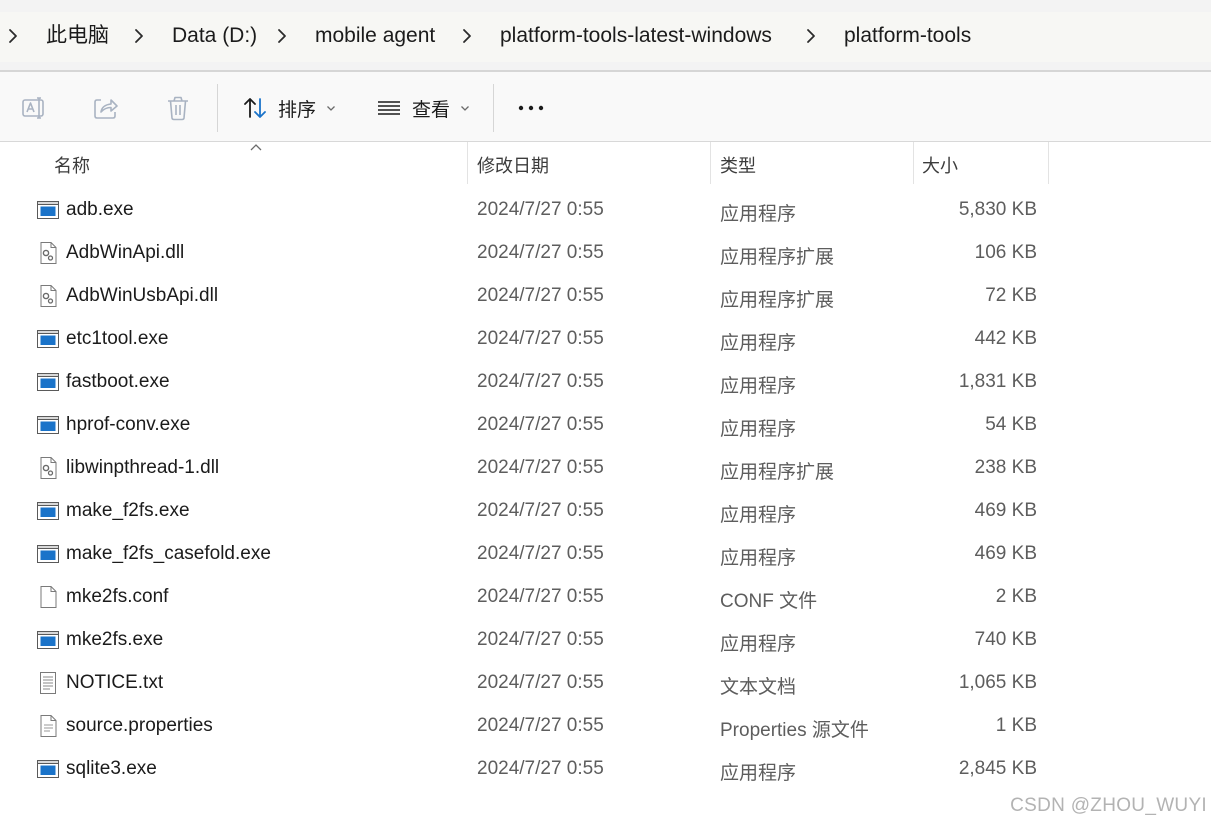 This screenshot has height=823, width=1211. Describe the element at coordinates (1005, 252) in the screenshot. I see `file-size: 106 KB` at that location.